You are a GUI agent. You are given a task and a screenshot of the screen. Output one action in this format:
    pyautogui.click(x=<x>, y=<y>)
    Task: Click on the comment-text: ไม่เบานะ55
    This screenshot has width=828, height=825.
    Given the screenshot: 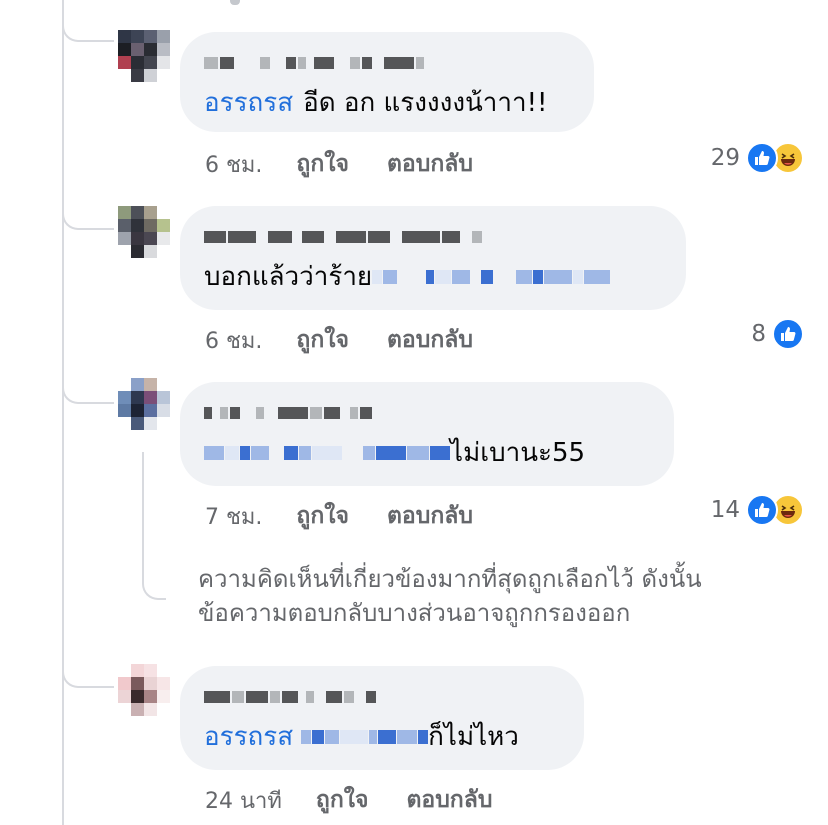 What is the action you would take?
    pyautogui.click(x=427, y=453)
    